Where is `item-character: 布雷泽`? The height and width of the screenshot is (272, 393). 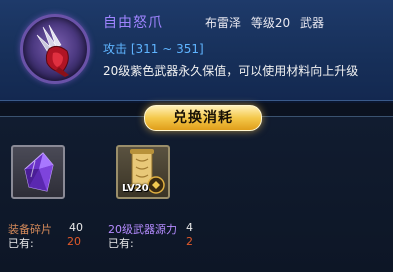 item-character: 布雷泽 is located at coordinates (223, 23).